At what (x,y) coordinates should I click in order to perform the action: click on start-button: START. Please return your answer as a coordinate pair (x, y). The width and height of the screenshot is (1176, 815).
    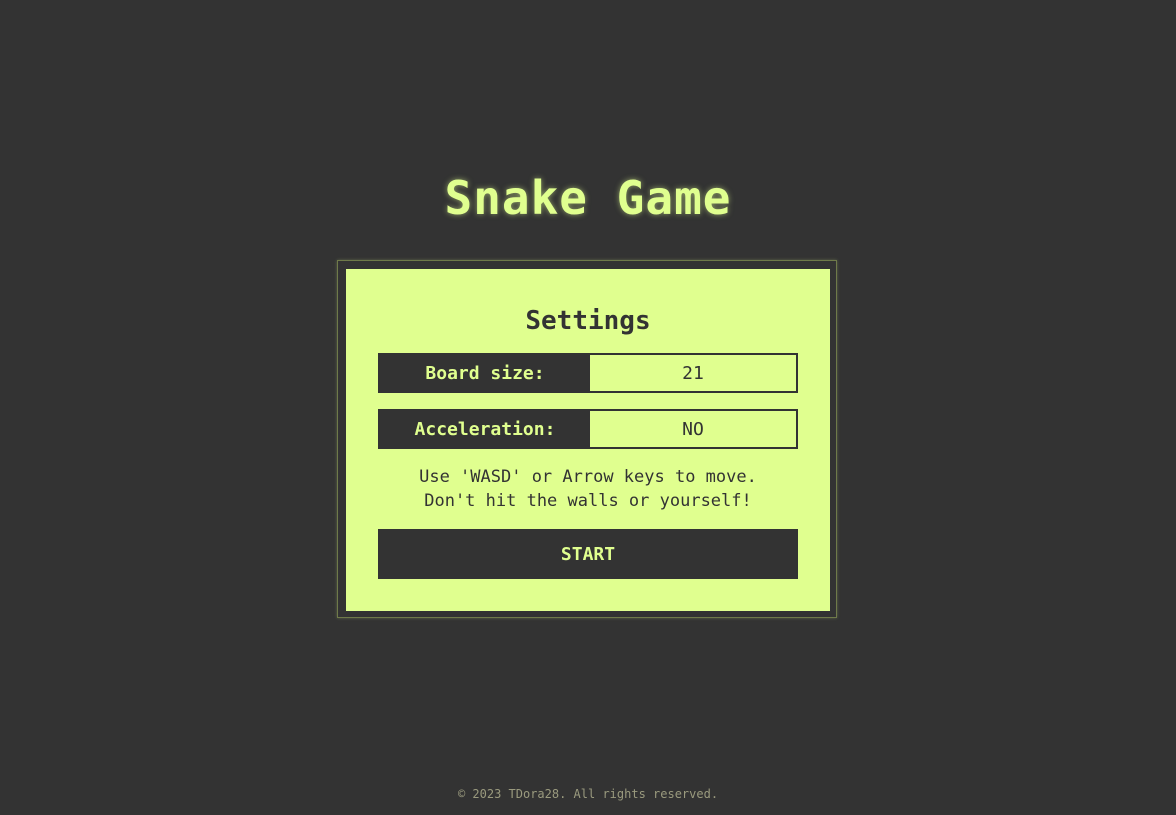
    Looking at the image, I should click on (588, 554).